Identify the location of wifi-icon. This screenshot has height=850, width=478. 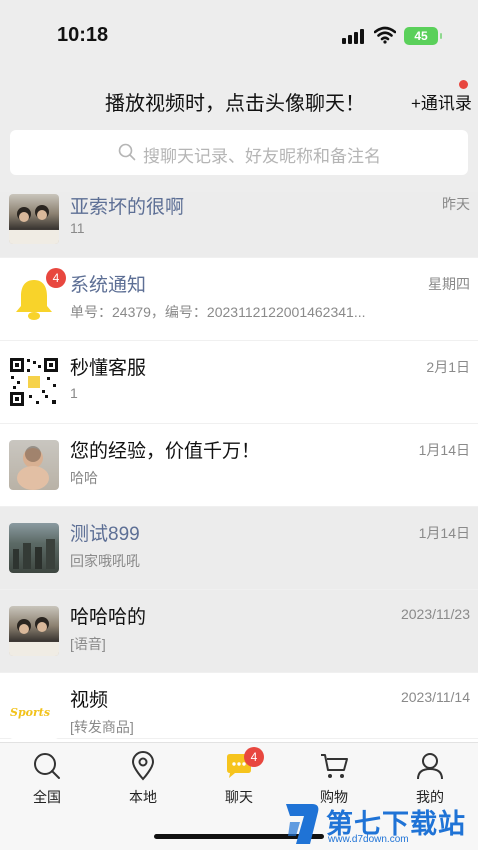
(385, 35).